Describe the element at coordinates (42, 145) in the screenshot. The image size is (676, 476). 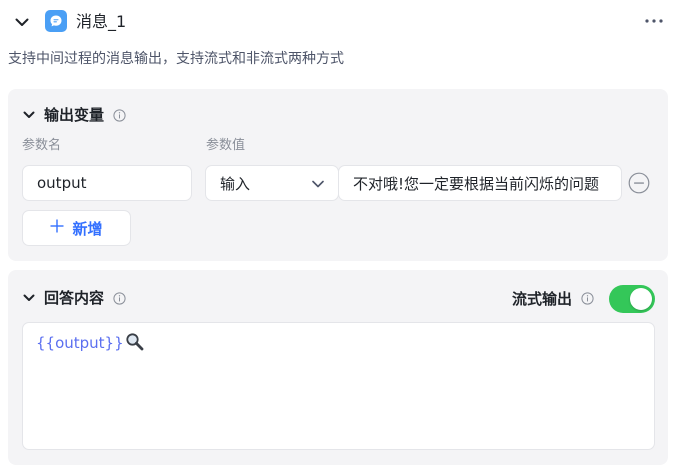
I see `param-name-column-label: 参数名` at that location.